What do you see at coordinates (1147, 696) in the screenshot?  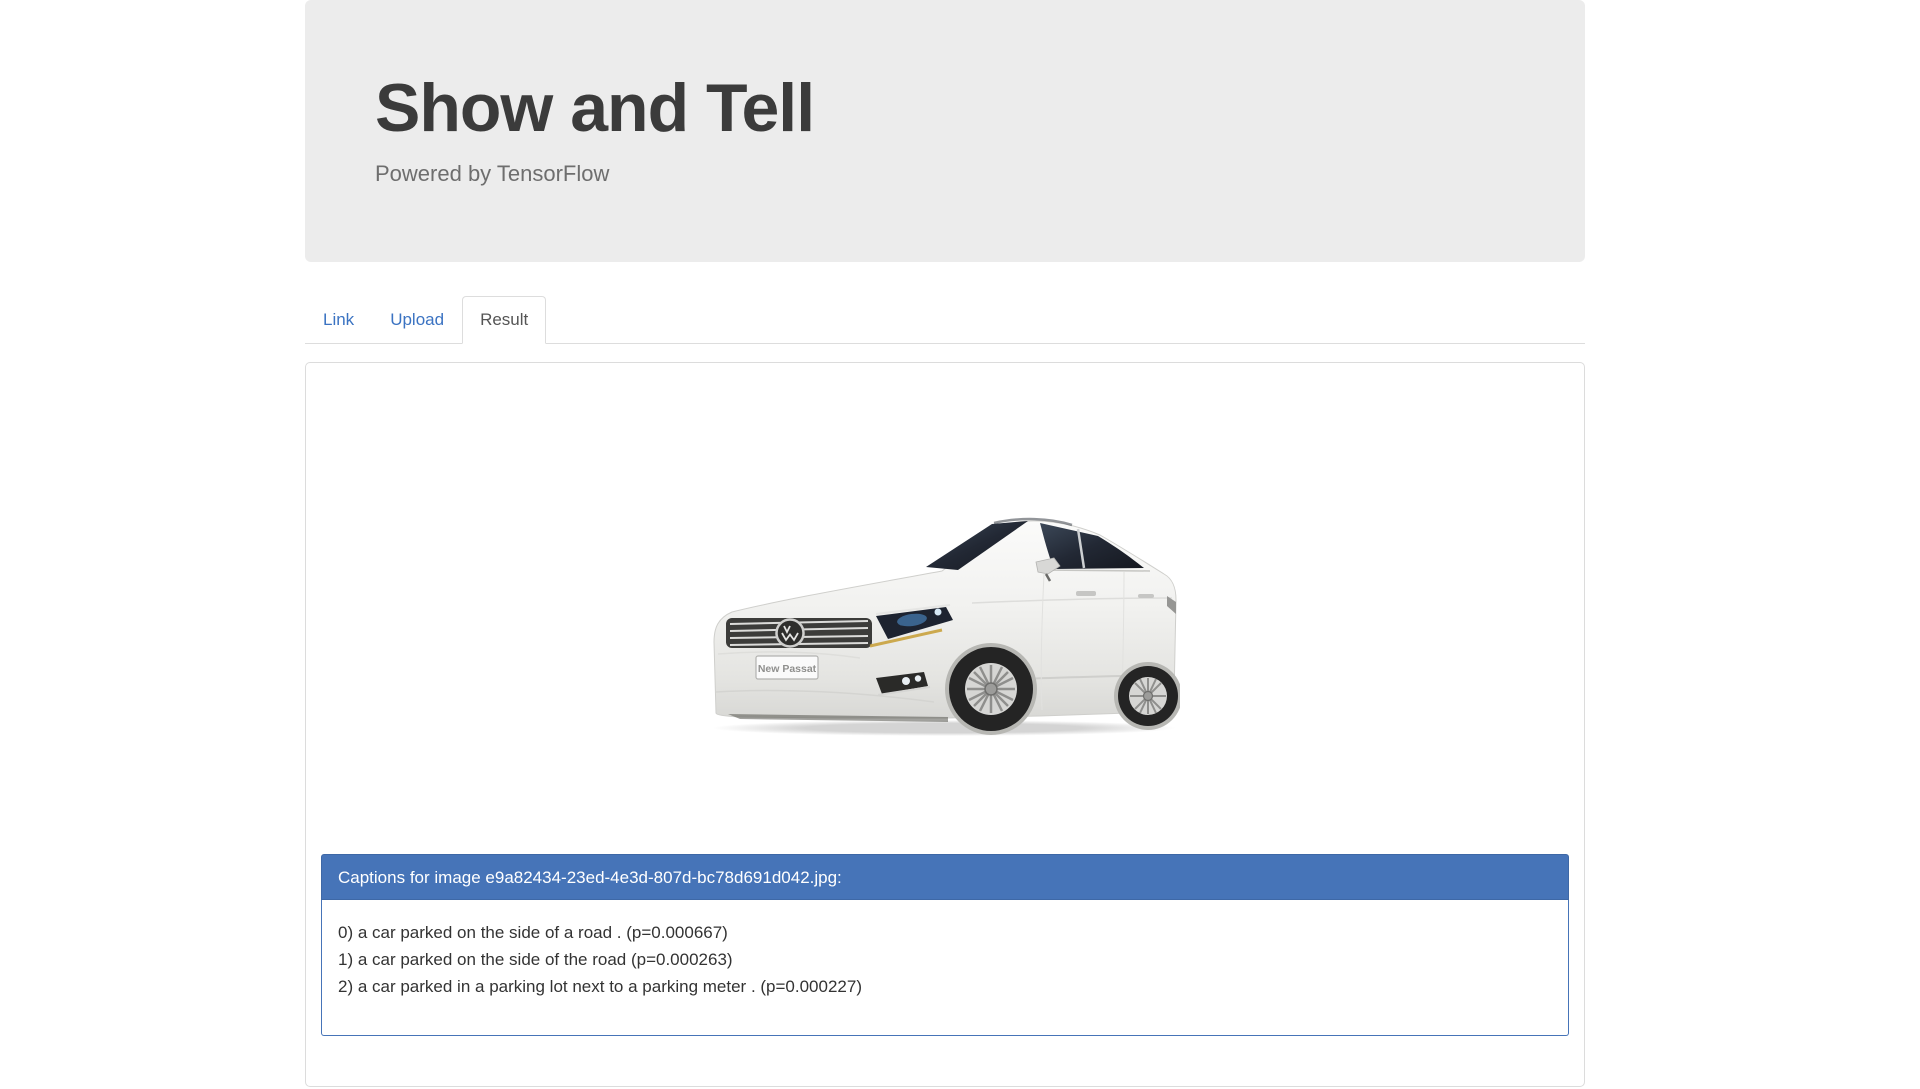 I see `rear-wheel` at bounding box center [1147, 696].